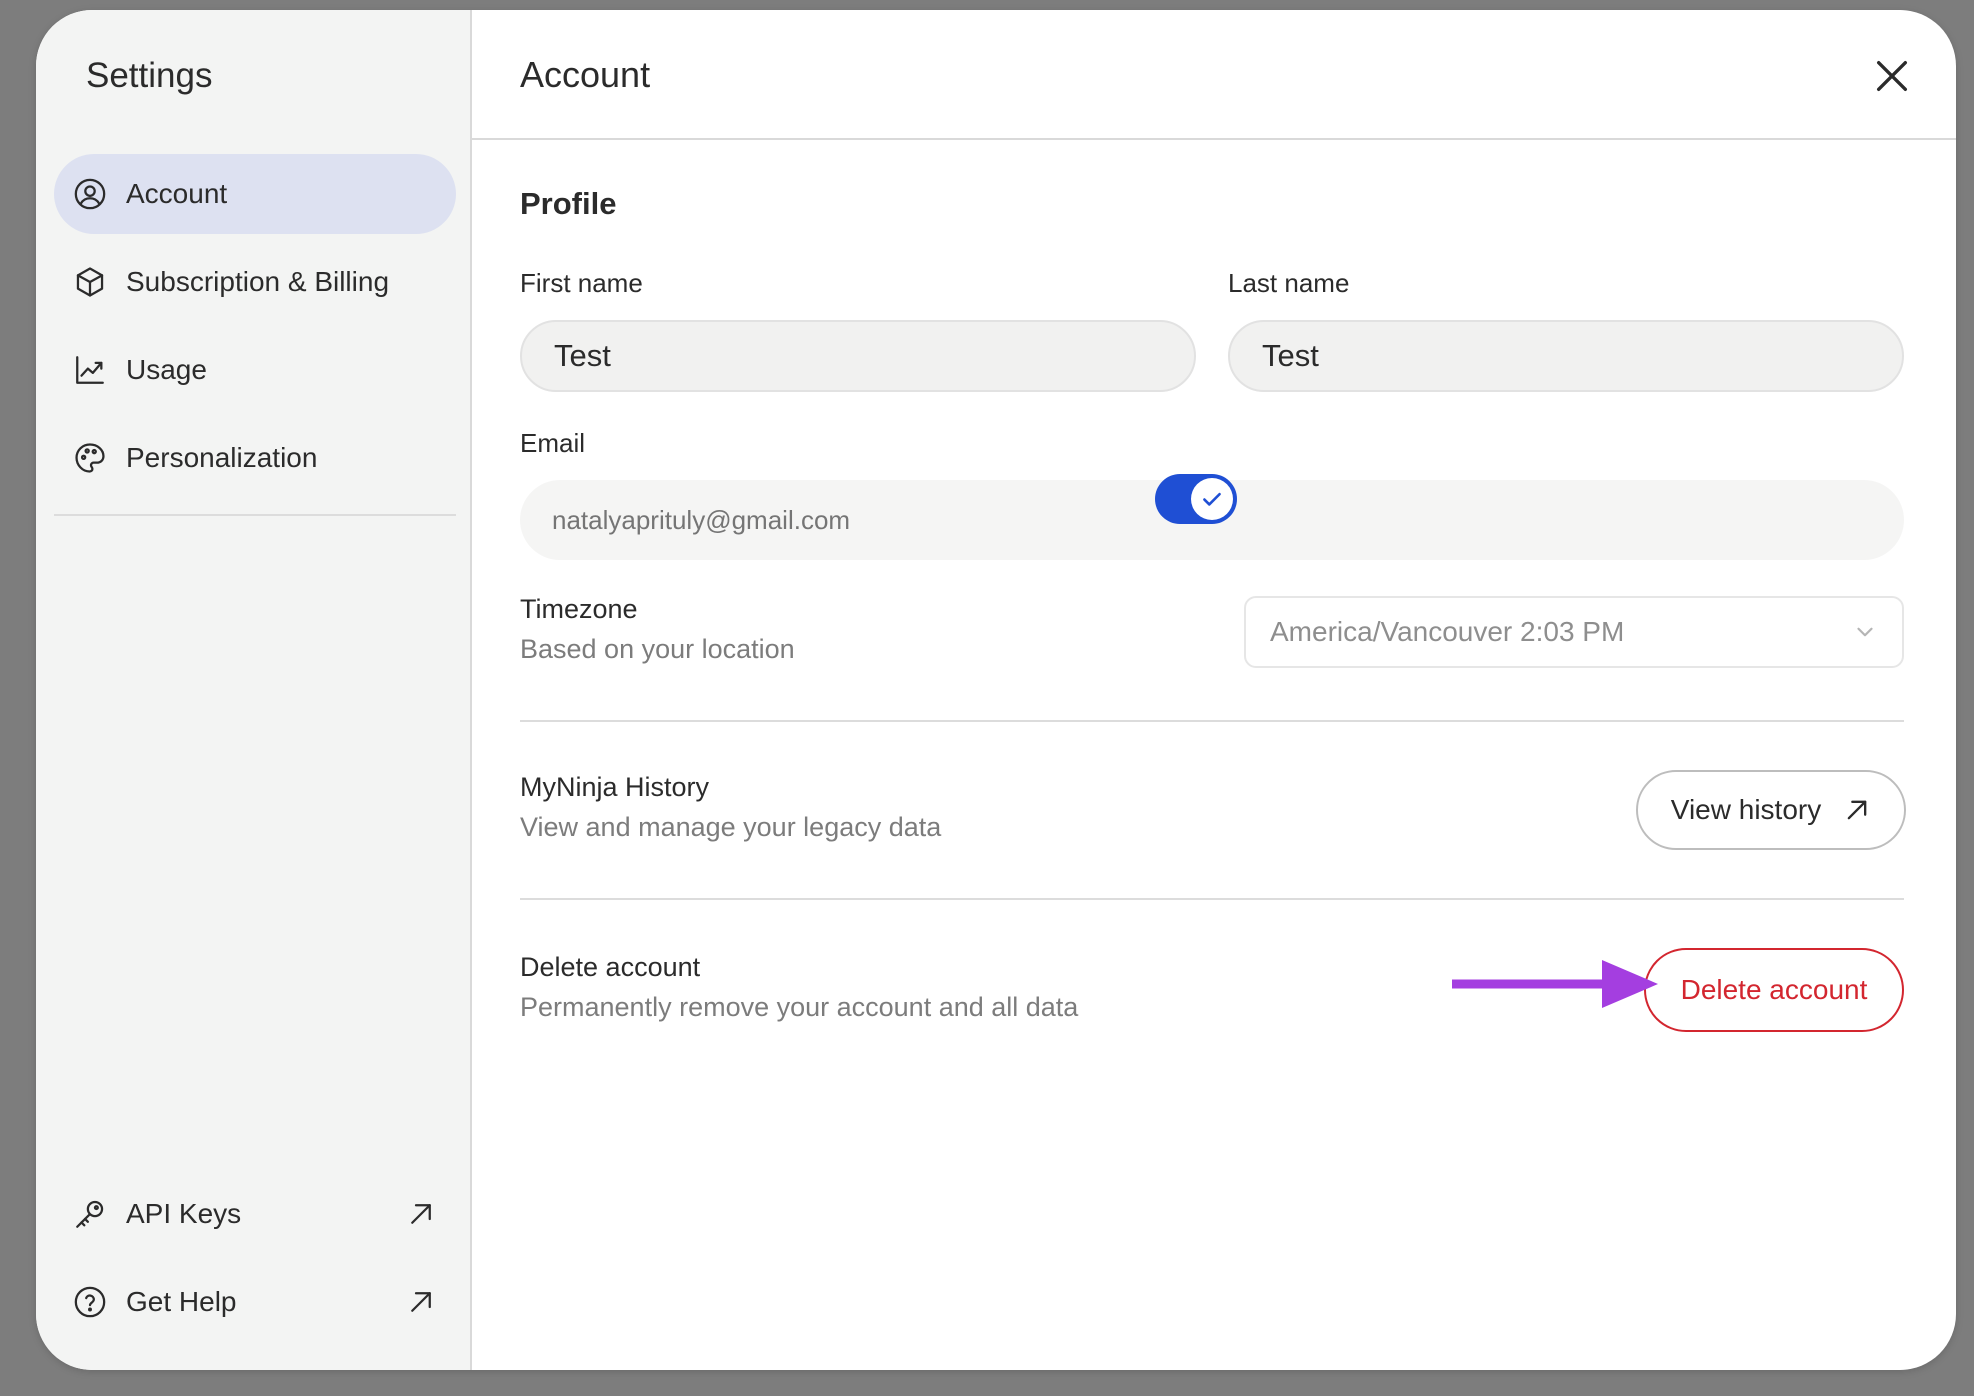  Describe the element at coordinates (90, 458) in the screenshot. I see `palette-icon` at that location.